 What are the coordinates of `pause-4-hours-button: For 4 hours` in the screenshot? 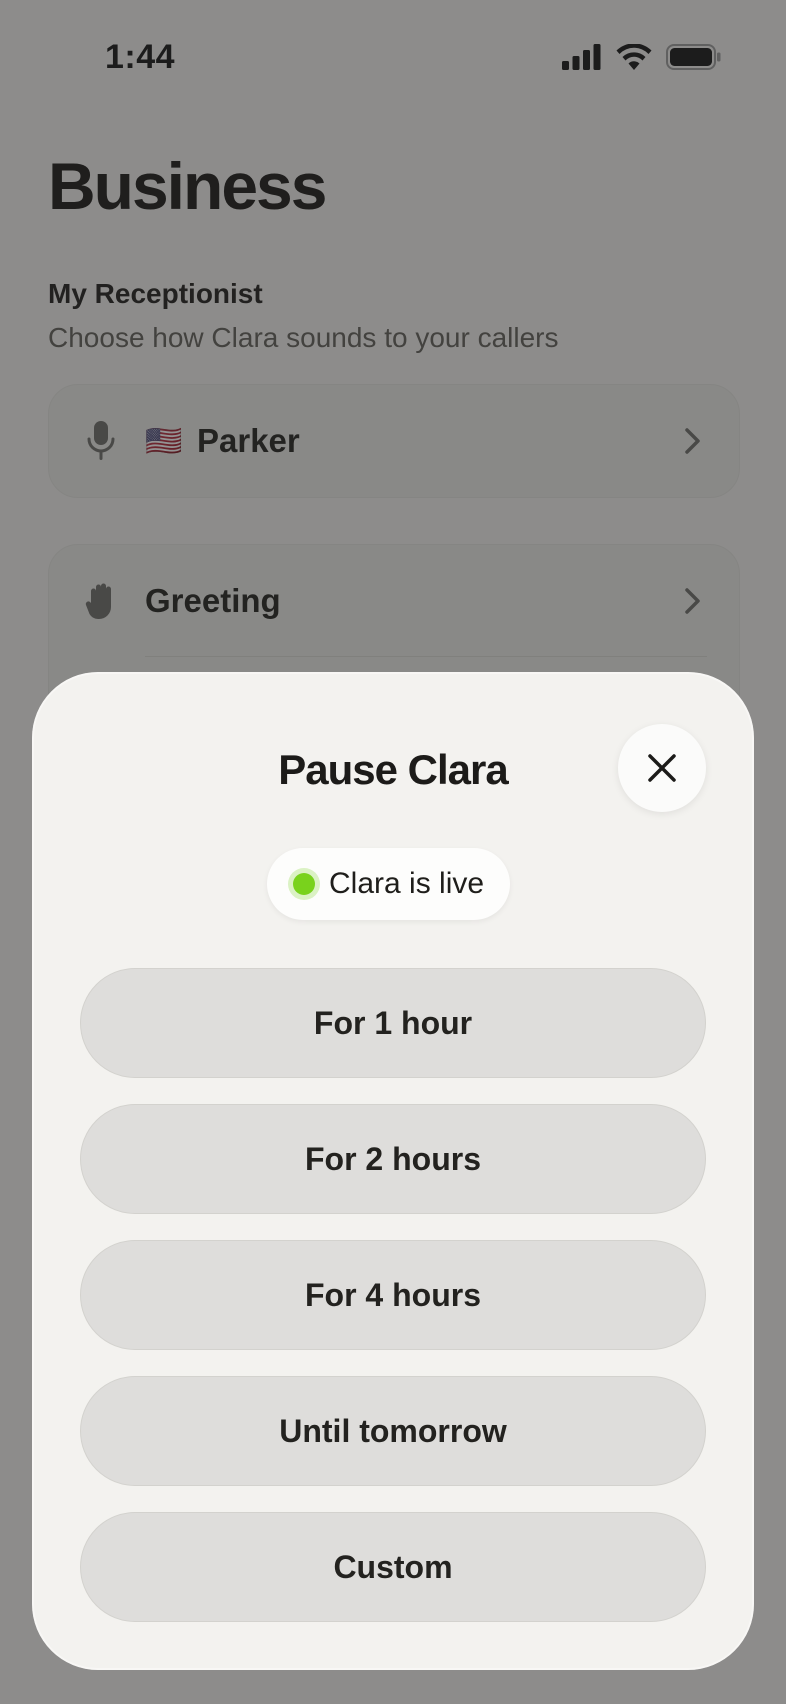 It's located at (393, 1295).